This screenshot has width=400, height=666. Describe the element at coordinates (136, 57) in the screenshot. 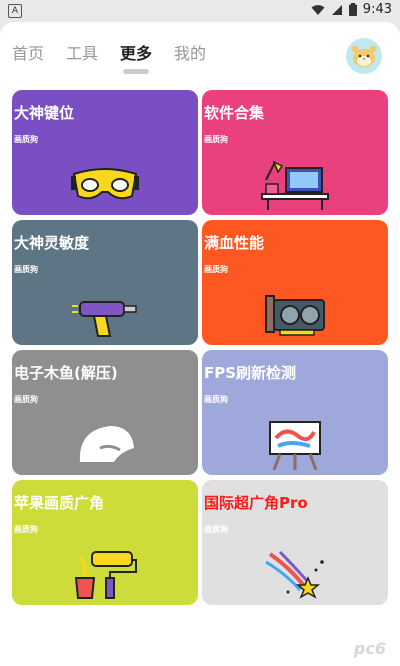

I see `tab-more: 更多` at that location.